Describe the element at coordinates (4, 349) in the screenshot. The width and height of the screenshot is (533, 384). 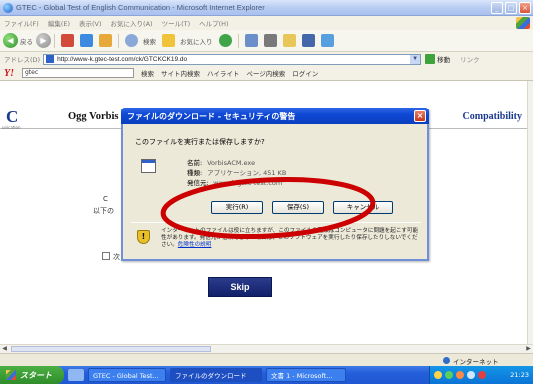
I see `scroll-left-icon: ◀` at that location.